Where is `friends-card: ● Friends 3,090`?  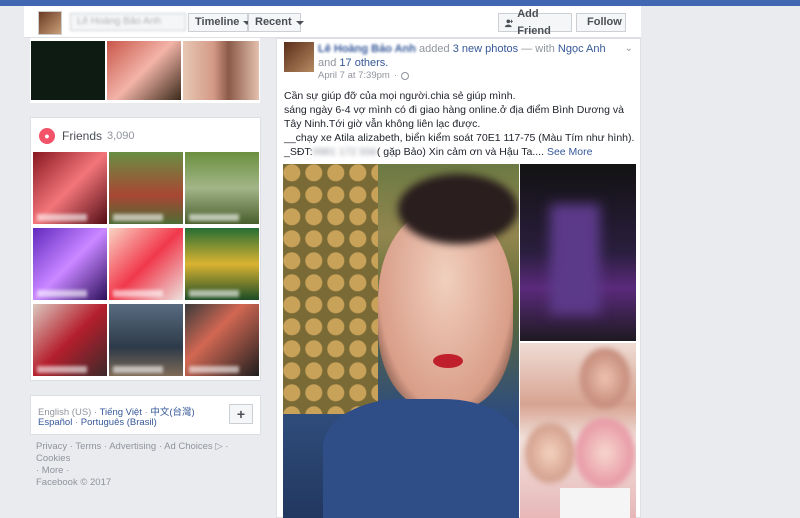
friends-card: ● Friends 3,090 is located at coordinates (145, 249).